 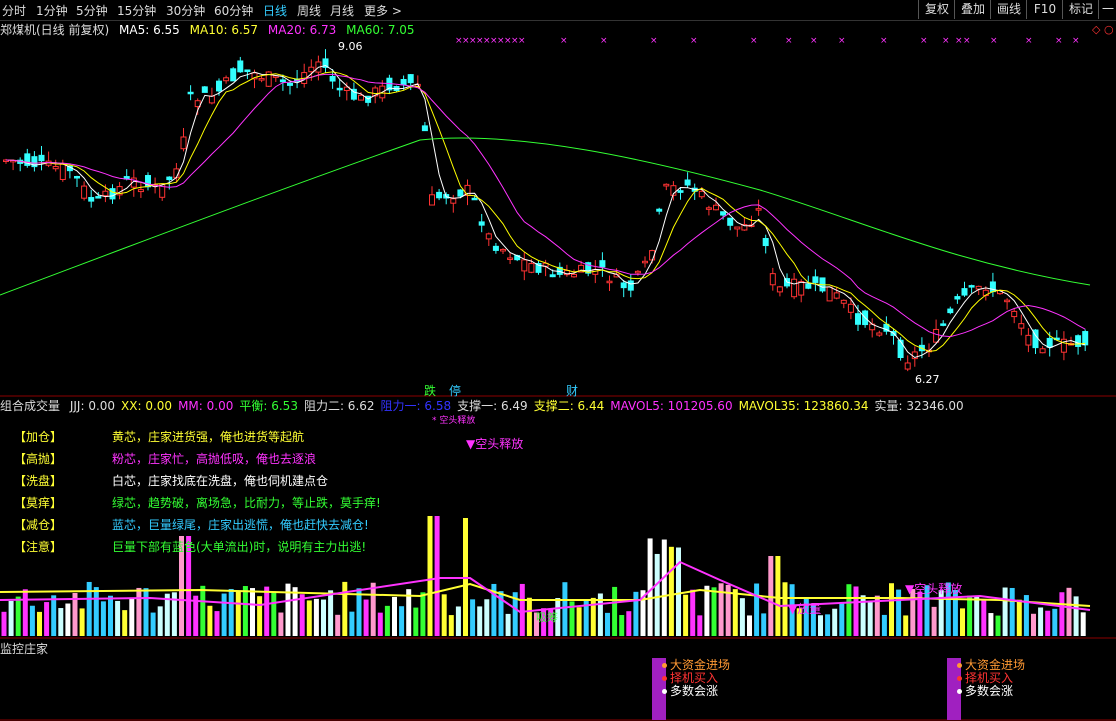 What do you see at coordinates (220, 481) in the screenshot?
I see `legend-text: 白芯，庄家找底在洗盘，俺也伺机建点仓` at bounding box center [220, 481].